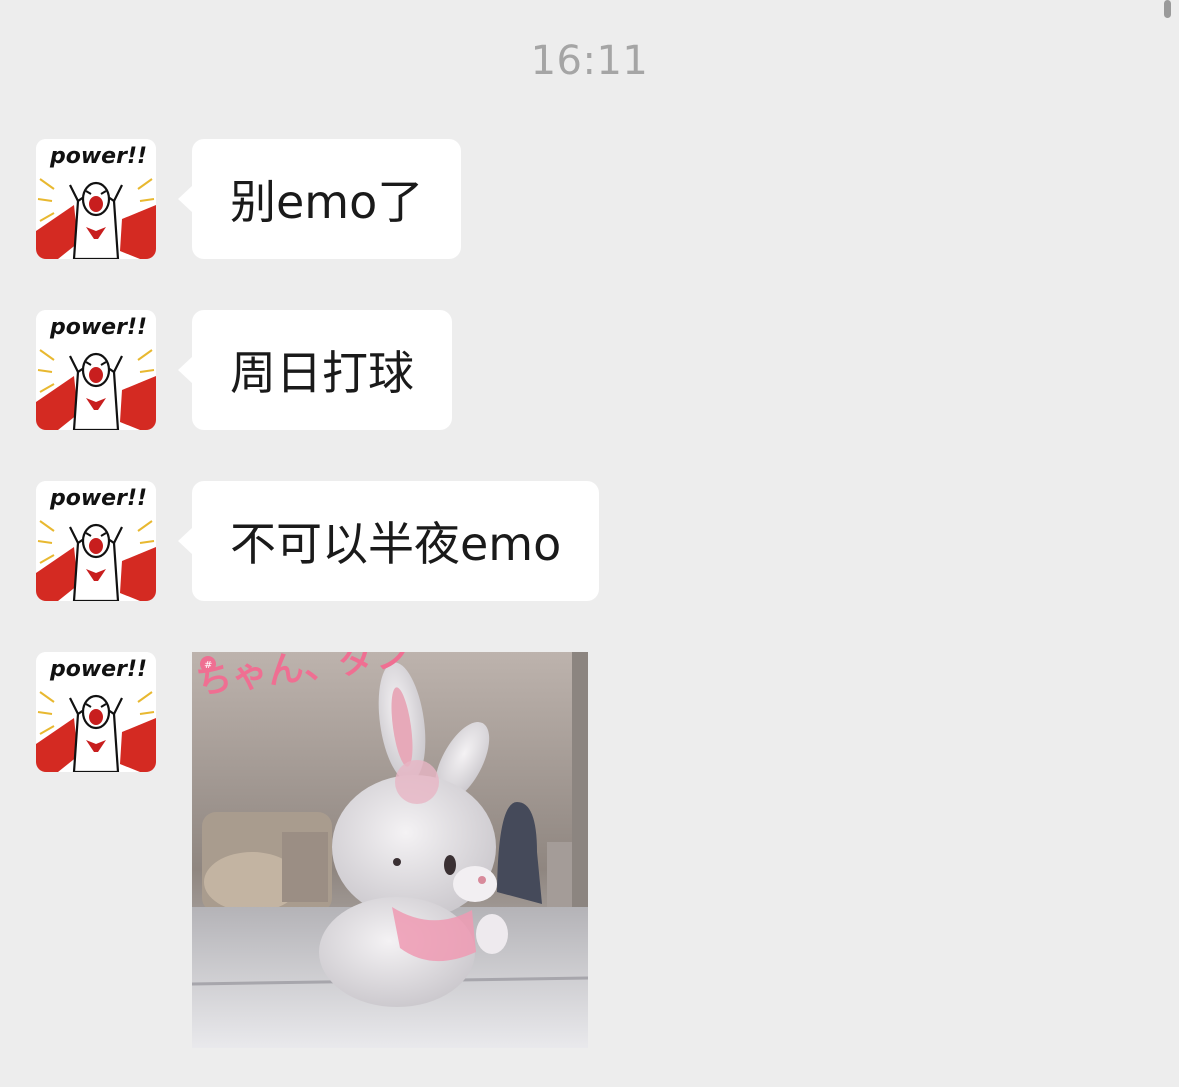 This screenshot has height=1087, width=1179. What do you see at coordinates (589, 61) in the screenshot?
I see `message-timestamp: 16:11` at bounding box center [589, 61].